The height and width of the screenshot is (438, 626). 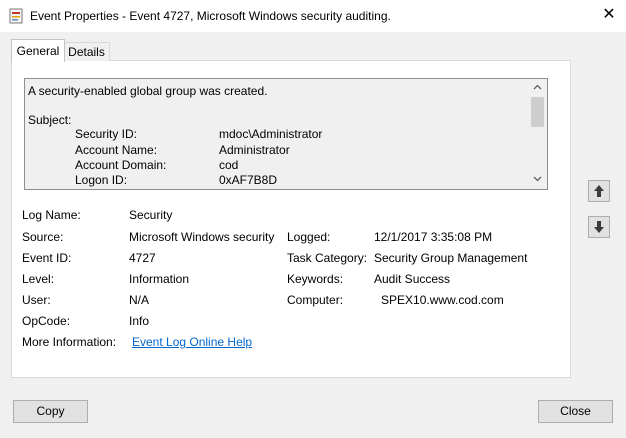 I want to click on security-id-label: Security ID:, so click(x=106, y=134).